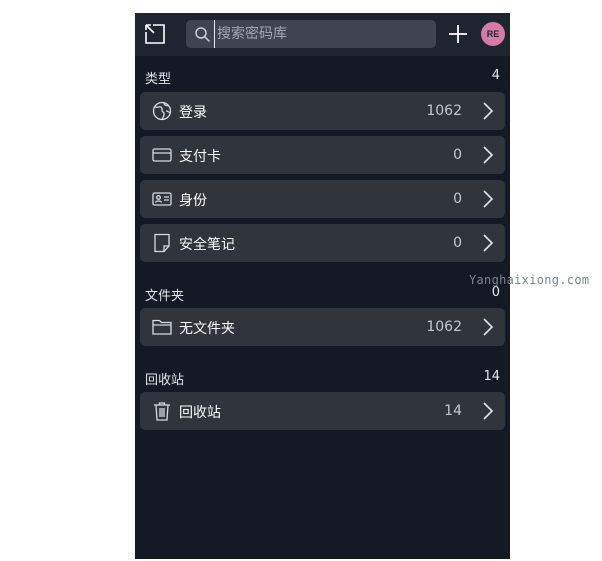  Describe the element at coordinates (193, 201) in the screenshot. I see `type-item-label: 身份` at that location.